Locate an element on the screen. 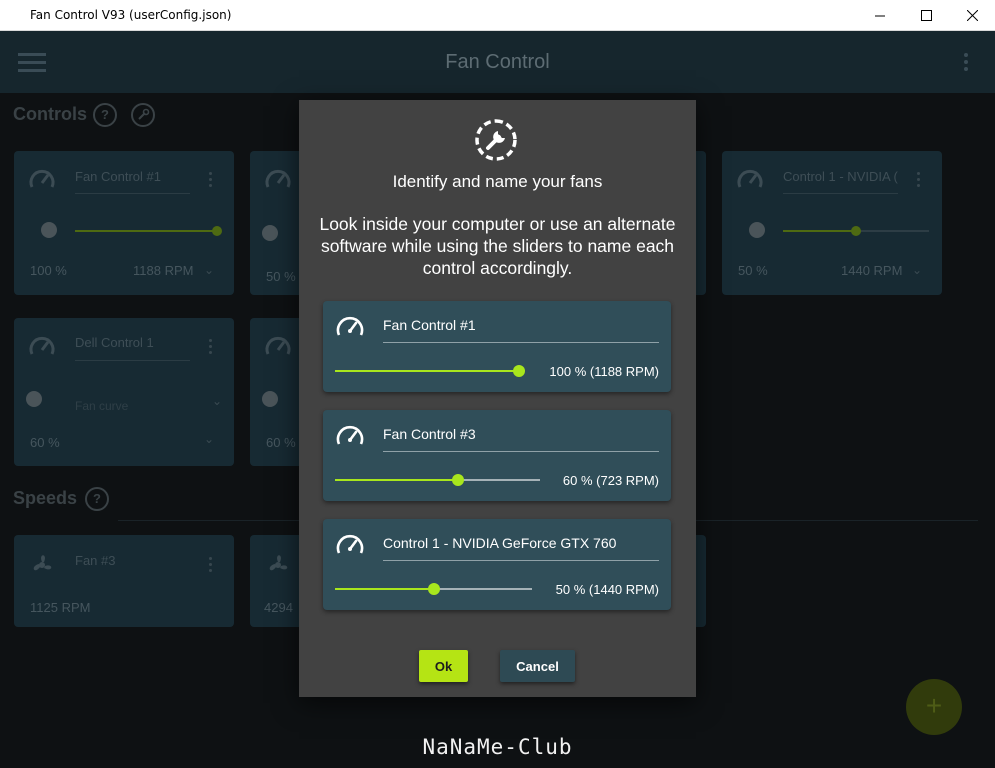  minimize-icon is located at coordinates (880, 15).